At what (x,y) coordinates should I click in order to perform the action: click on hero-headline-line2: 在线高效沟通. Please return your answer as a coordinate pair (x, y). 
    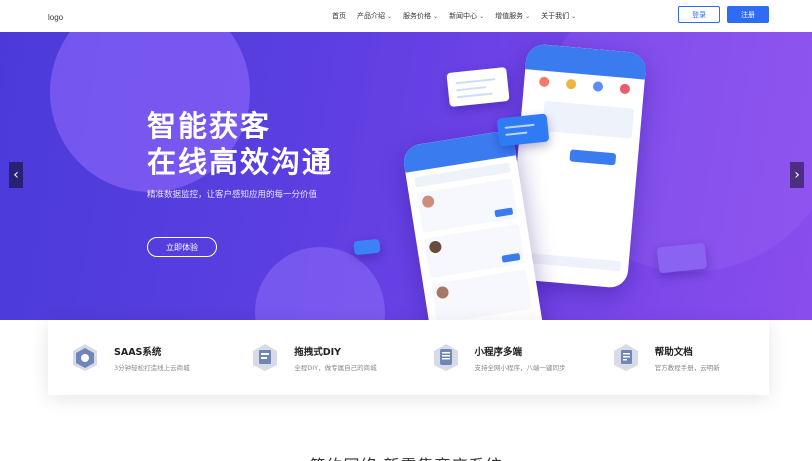
    Looking at the image, I should click on (240, 162).